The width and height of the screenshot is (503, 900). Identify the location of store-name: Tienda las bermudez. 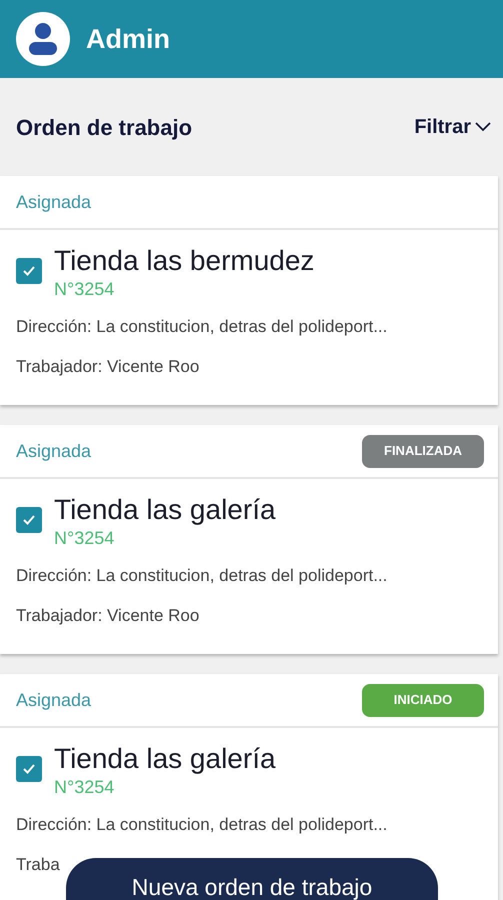
(184, 261).